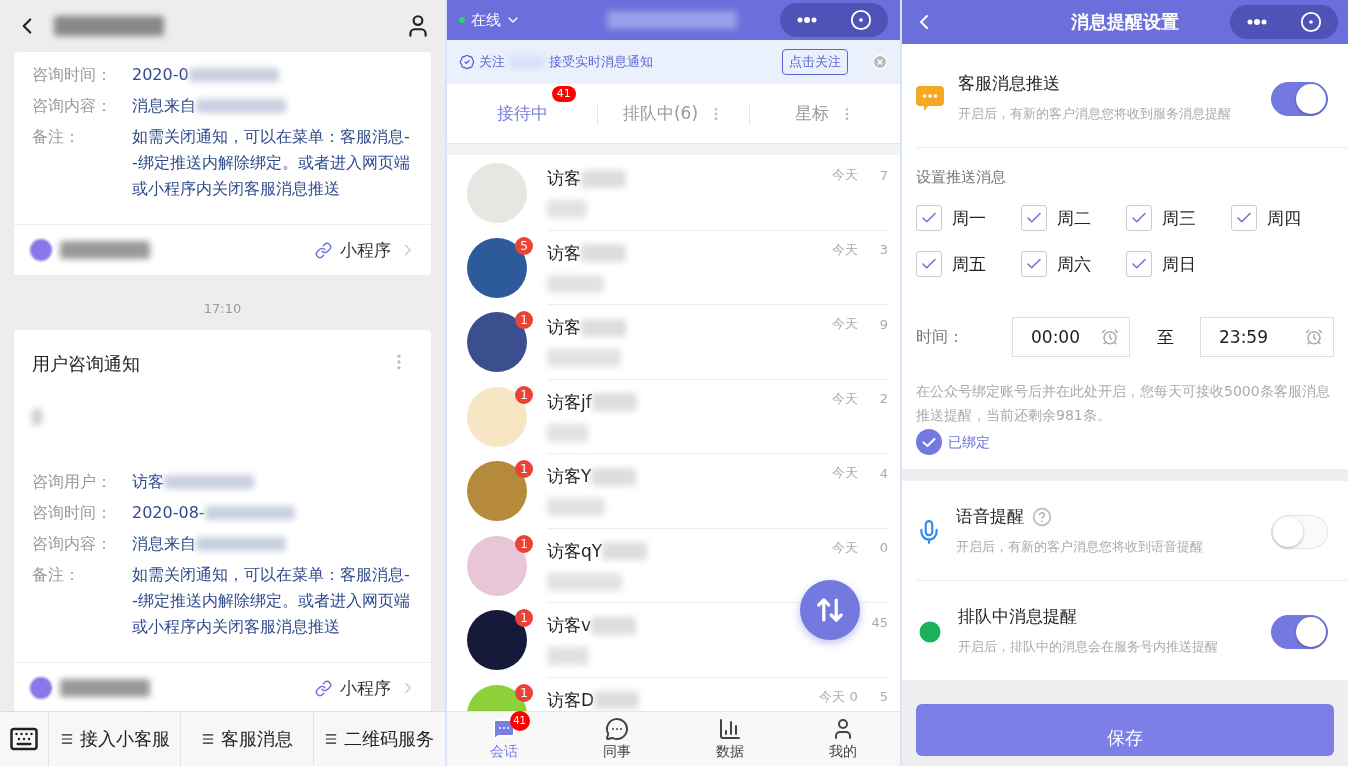 Image resolution: width=1348 pixels, height=766 pixels. Describe the element at coordinates (504, 739) in the screenshot. I see `nav-tab: 41 会话` at that location.